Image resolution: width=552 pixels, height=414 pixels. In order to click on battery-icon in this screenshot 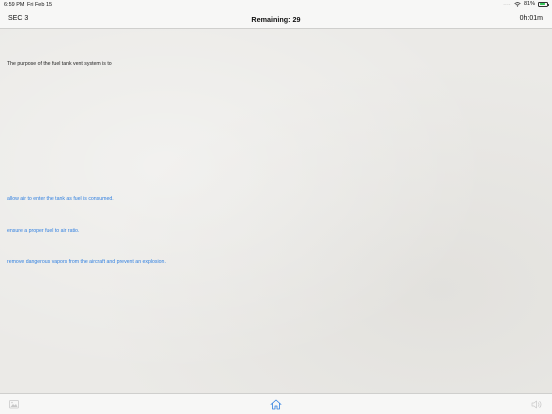, I will do `click(543, 4)`.